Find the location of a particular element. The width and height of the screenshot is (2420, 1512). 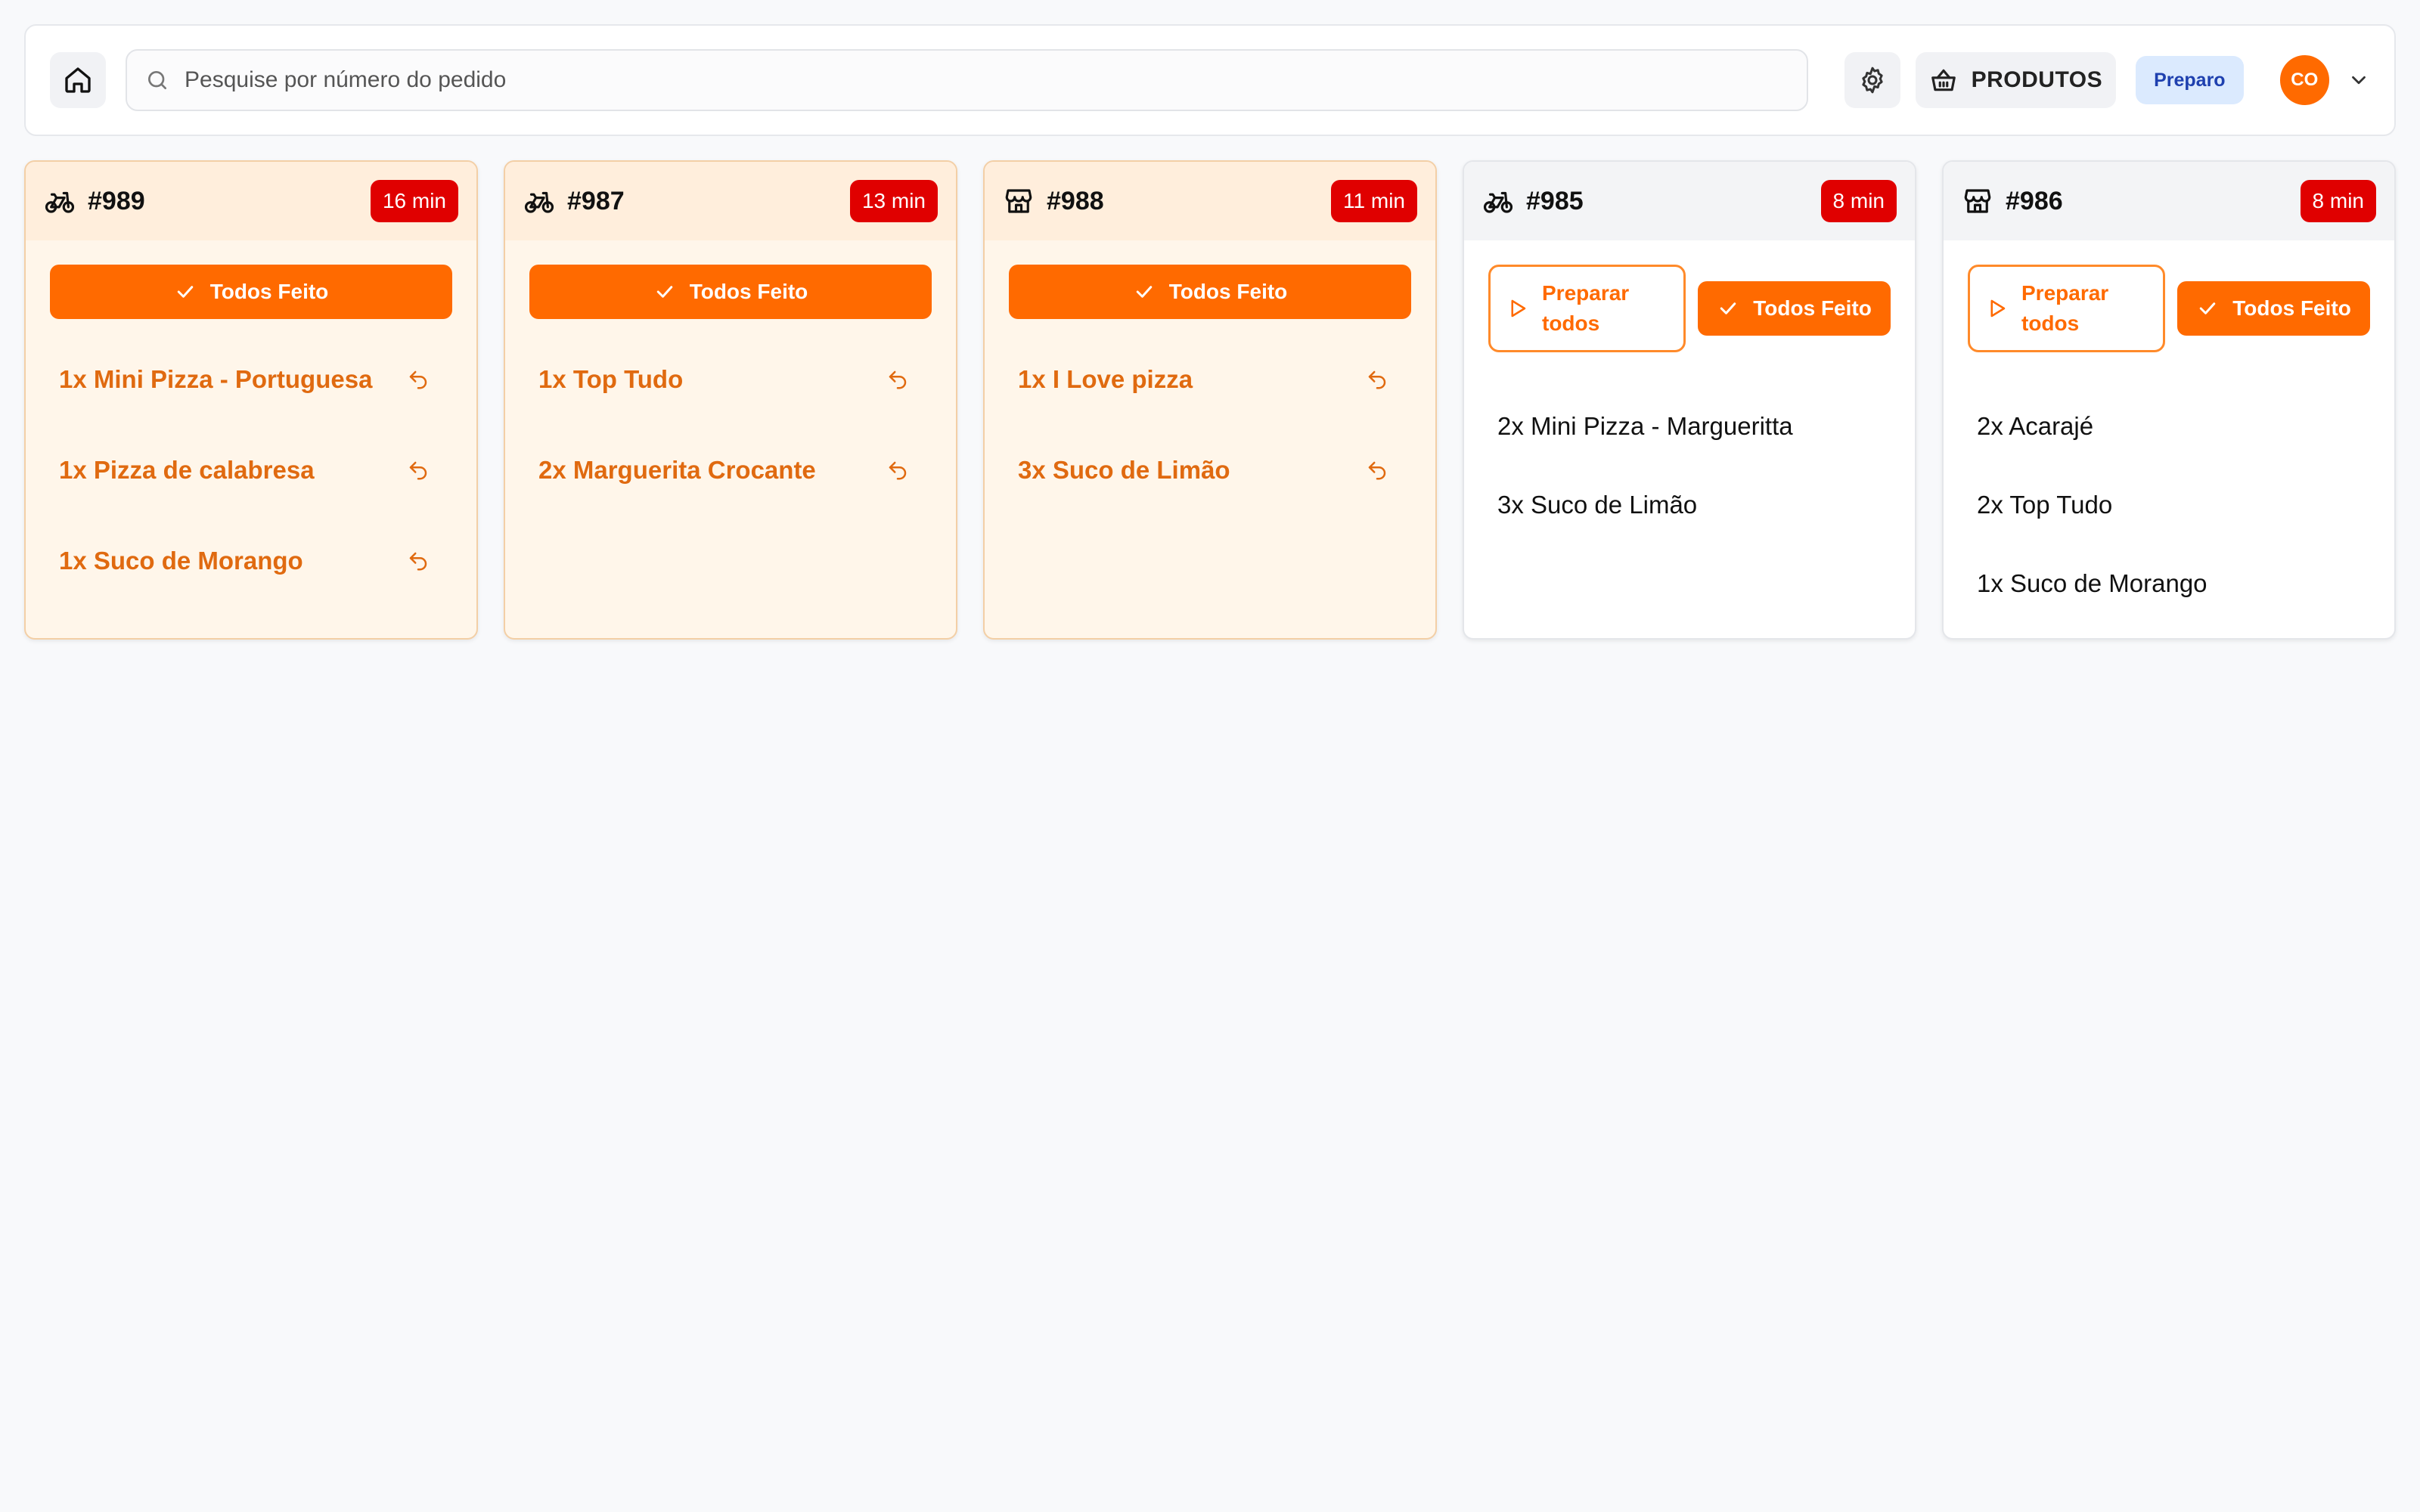

search-input is located at coordinates (979, 80).